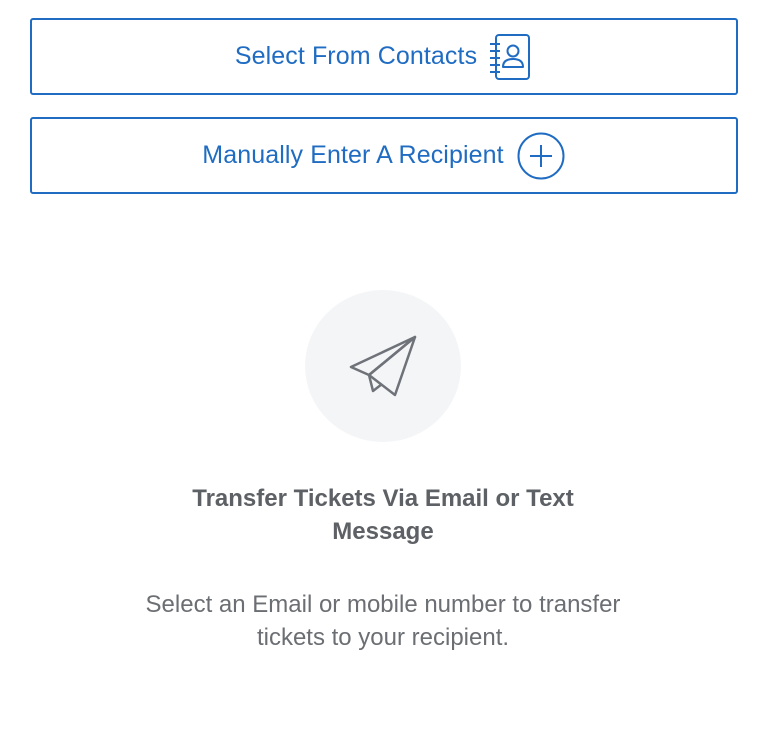  I want to click on manually-enter-recipient-label: Manually Enter A Recipient, so click(353, 155).